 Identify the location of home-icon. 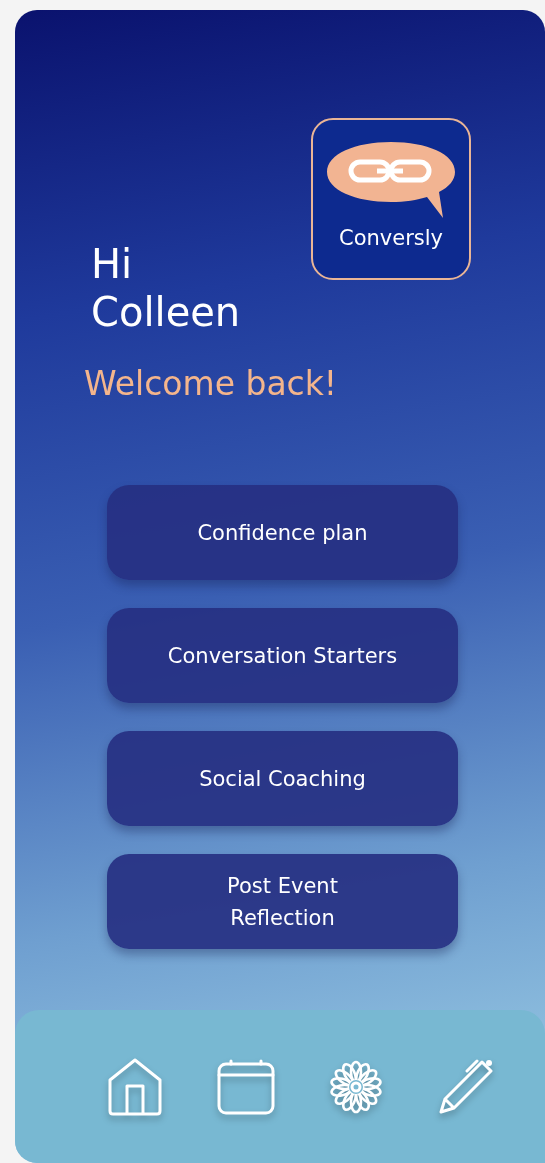
(135, 1086).